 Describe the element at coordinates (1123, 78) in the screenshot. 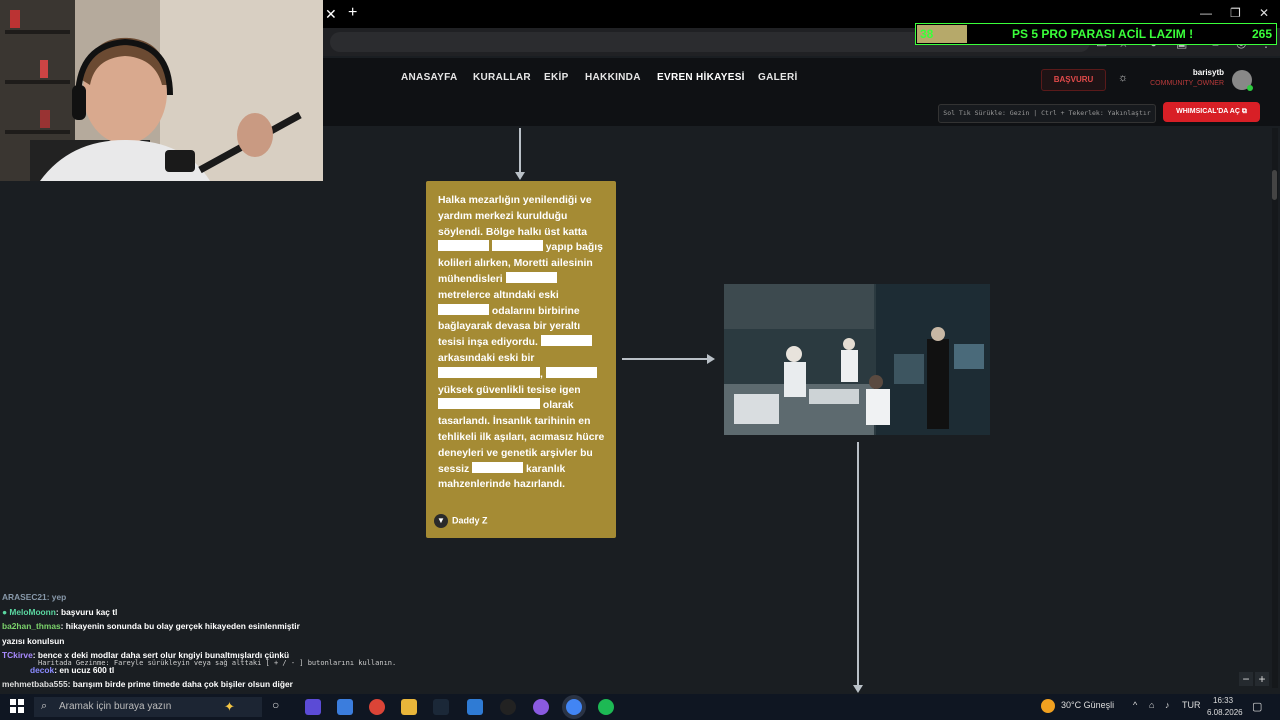

I see `theme-toggle-icon: ☼` at that location.